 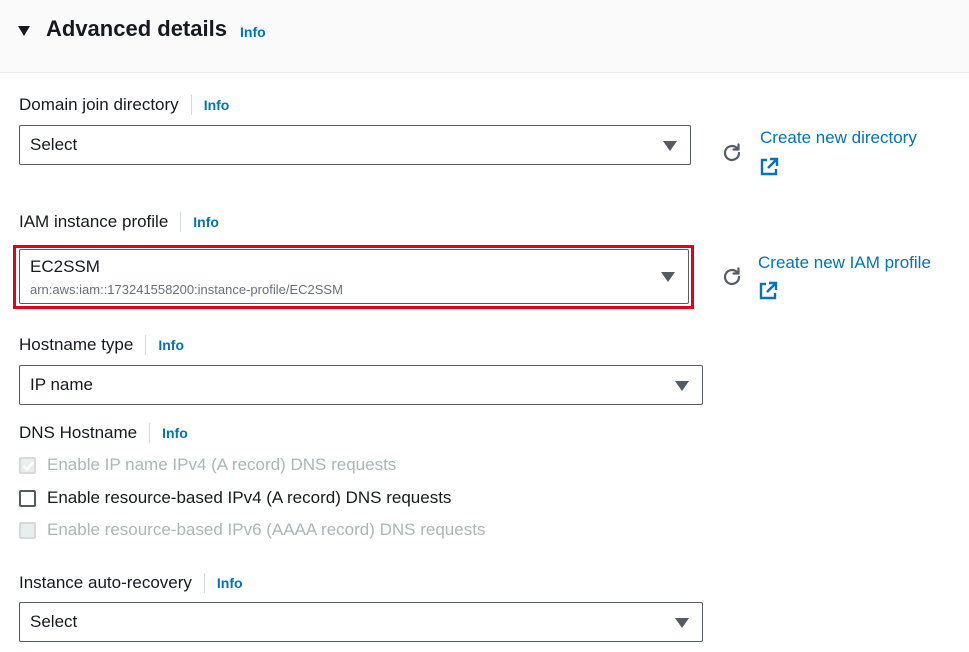 I want to click on auto-recovery-label: Instance auto-recovery Info, so click(x=131, y=583).